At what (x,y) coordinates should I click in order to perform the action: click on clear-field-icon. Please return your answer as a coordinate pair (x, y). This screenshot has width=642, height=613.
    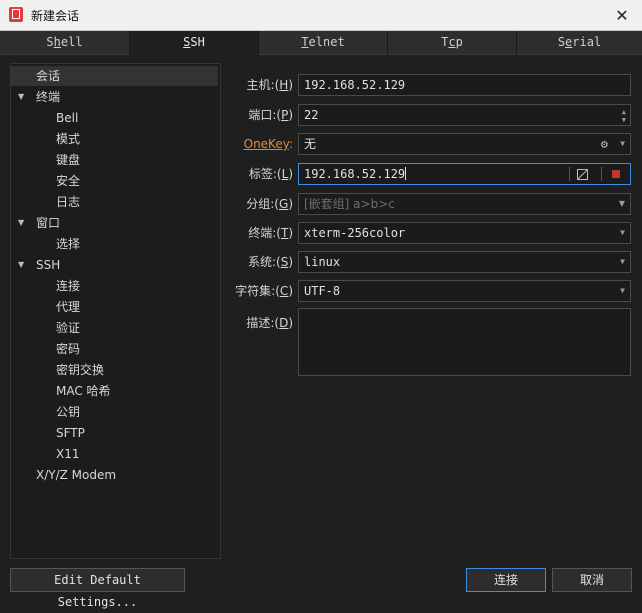
    Looking at the image, I should click on (582, 174).